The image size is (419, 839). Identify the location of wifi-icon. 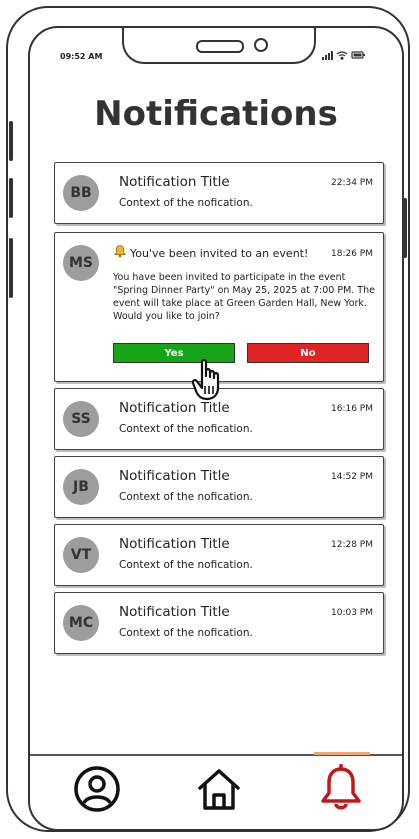
(342, 55).